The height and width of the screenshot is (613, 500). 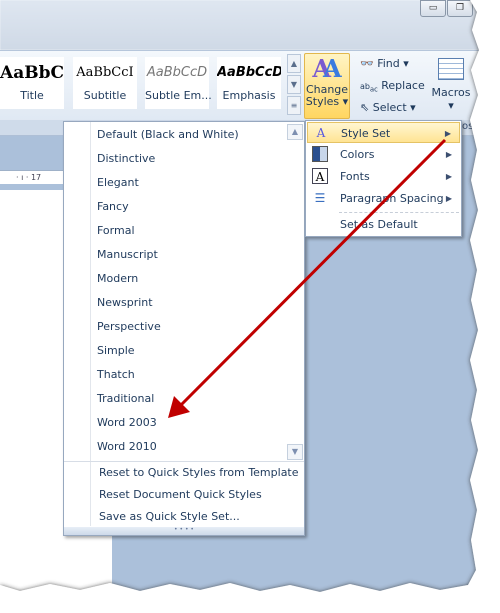 I want to click on style-set-item-manuscript: Manuscript, so click(x=127, y=255).